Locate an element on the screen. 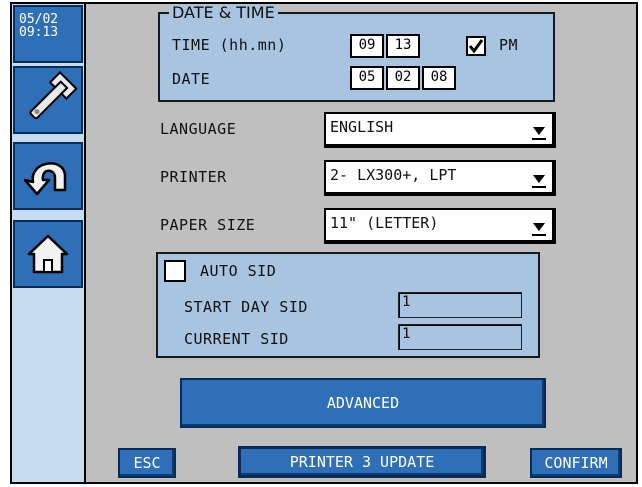 The image size is (642, 487). back-arrow-icon is located at coordinates (45, 179).